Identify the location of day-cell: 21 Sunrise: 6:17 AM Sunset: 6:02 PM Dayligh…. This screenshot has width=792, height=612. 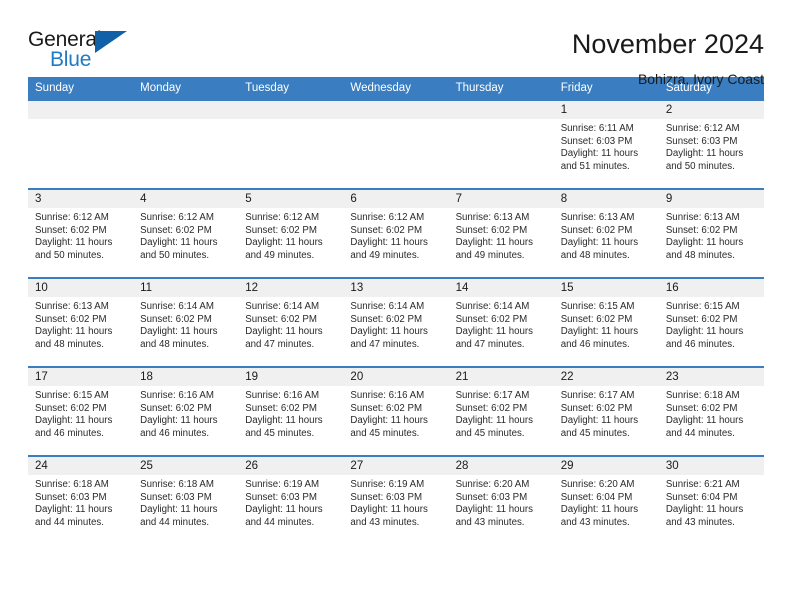
(501, 411).